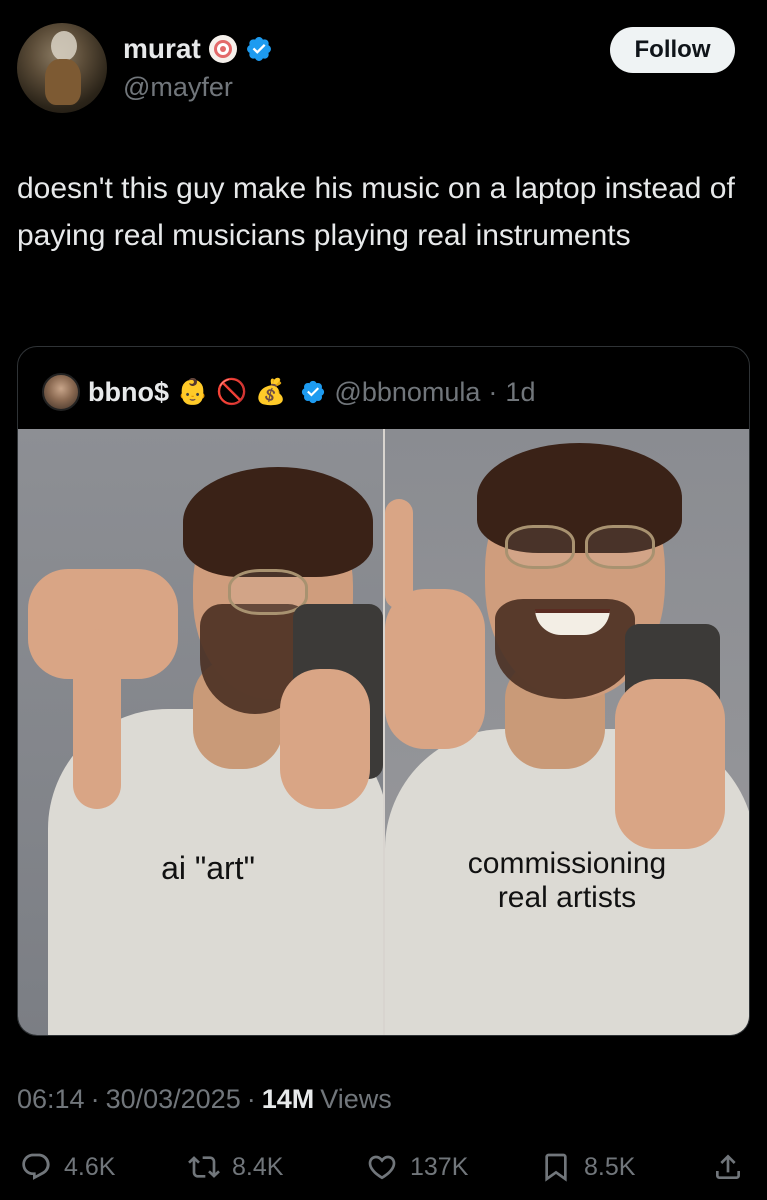  What do you see at coordinates (258, 49) in the screenshot?
I see `verified-badge-icon` at bounding box center [258, 49].